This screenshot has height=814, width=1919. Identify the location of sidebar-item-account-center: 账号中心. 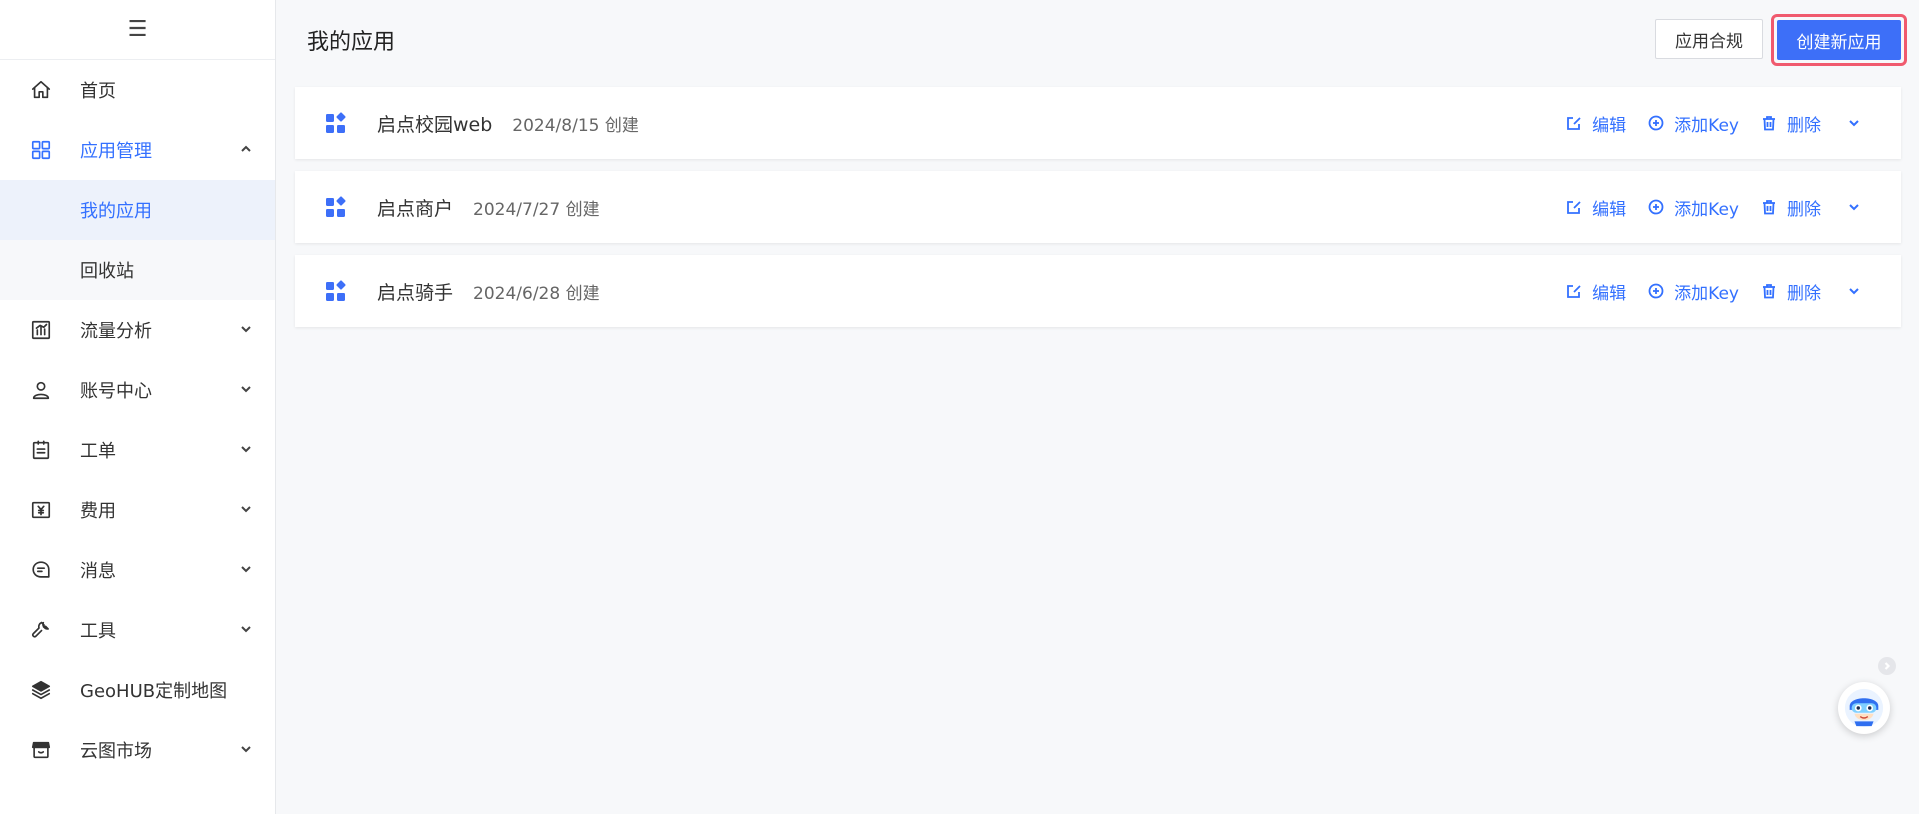
(137, 390).